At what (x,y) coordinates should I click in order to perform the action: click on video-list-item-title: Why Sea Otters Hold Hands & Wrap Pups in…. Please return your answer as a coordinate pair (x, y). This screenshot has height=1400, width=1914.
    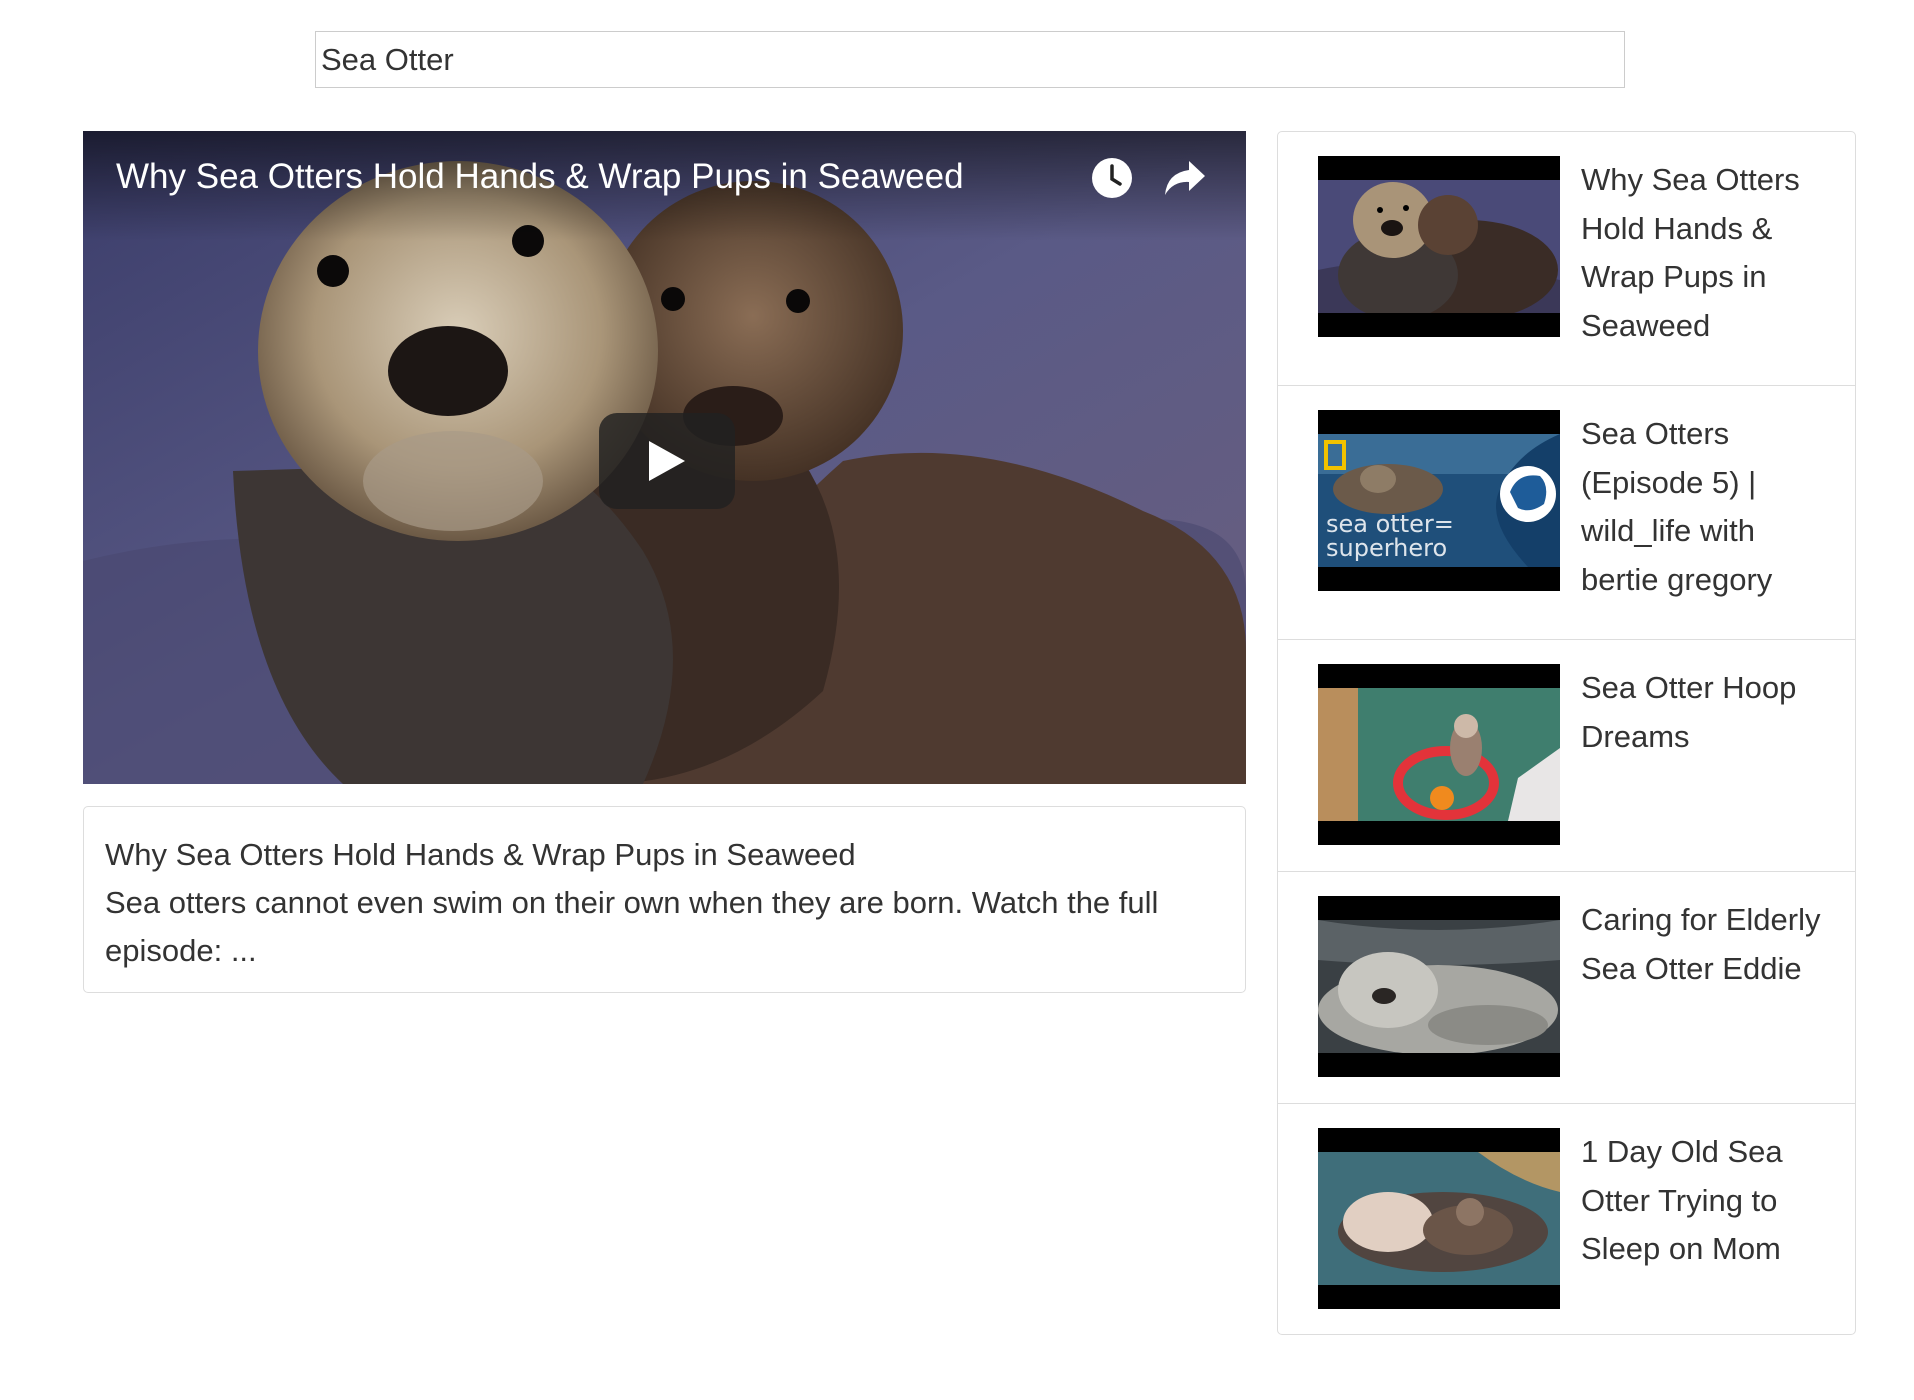
    Looking at the image, I should click on (1706, 253).